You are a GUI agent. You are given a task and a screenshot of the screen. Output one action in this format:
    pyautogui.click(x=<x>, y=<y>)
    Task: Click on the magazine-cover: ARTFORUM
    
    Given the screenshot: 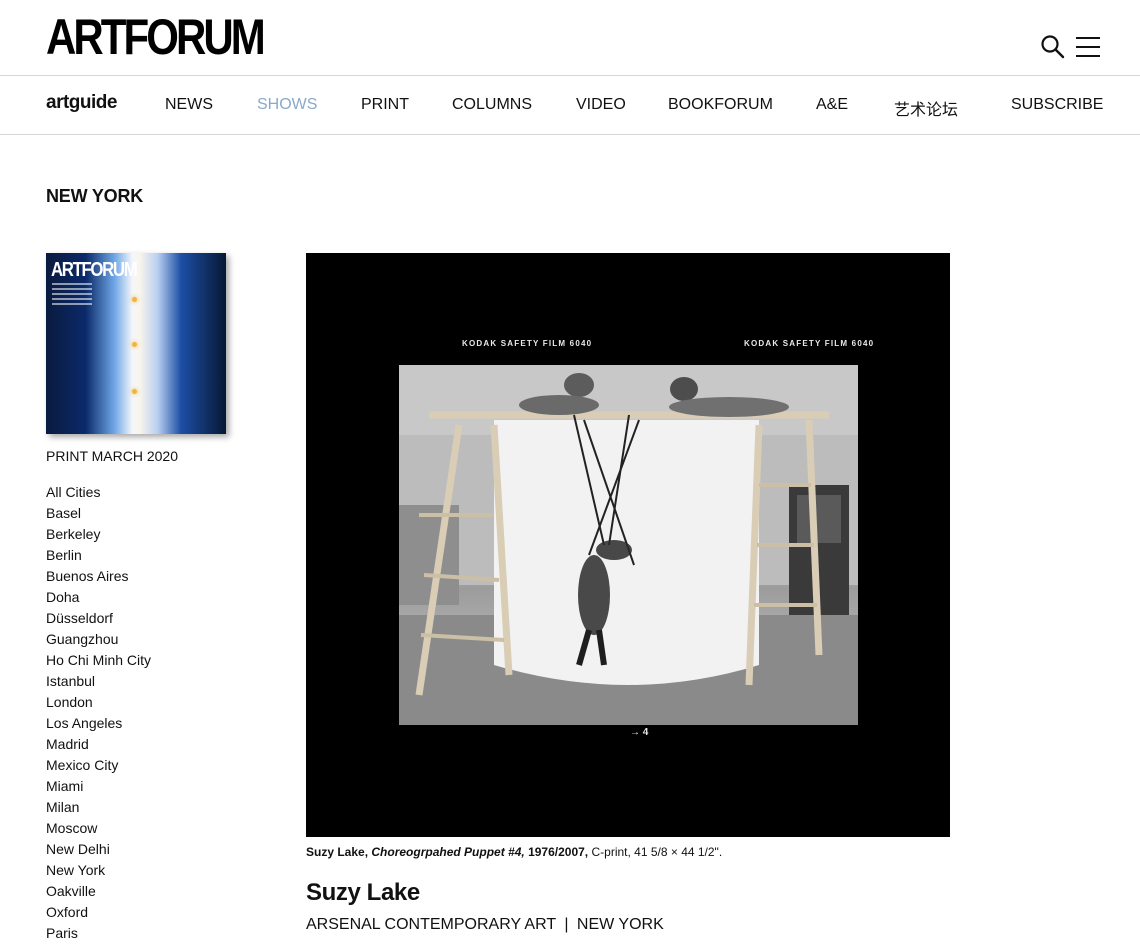 What is the action you would take?
    pyautogui.click(x=136, y=343)
    